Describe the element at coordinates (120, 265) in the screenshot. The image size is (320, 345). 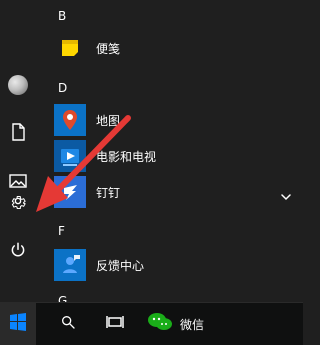
I see `app-label: 反馈中心` at that location.